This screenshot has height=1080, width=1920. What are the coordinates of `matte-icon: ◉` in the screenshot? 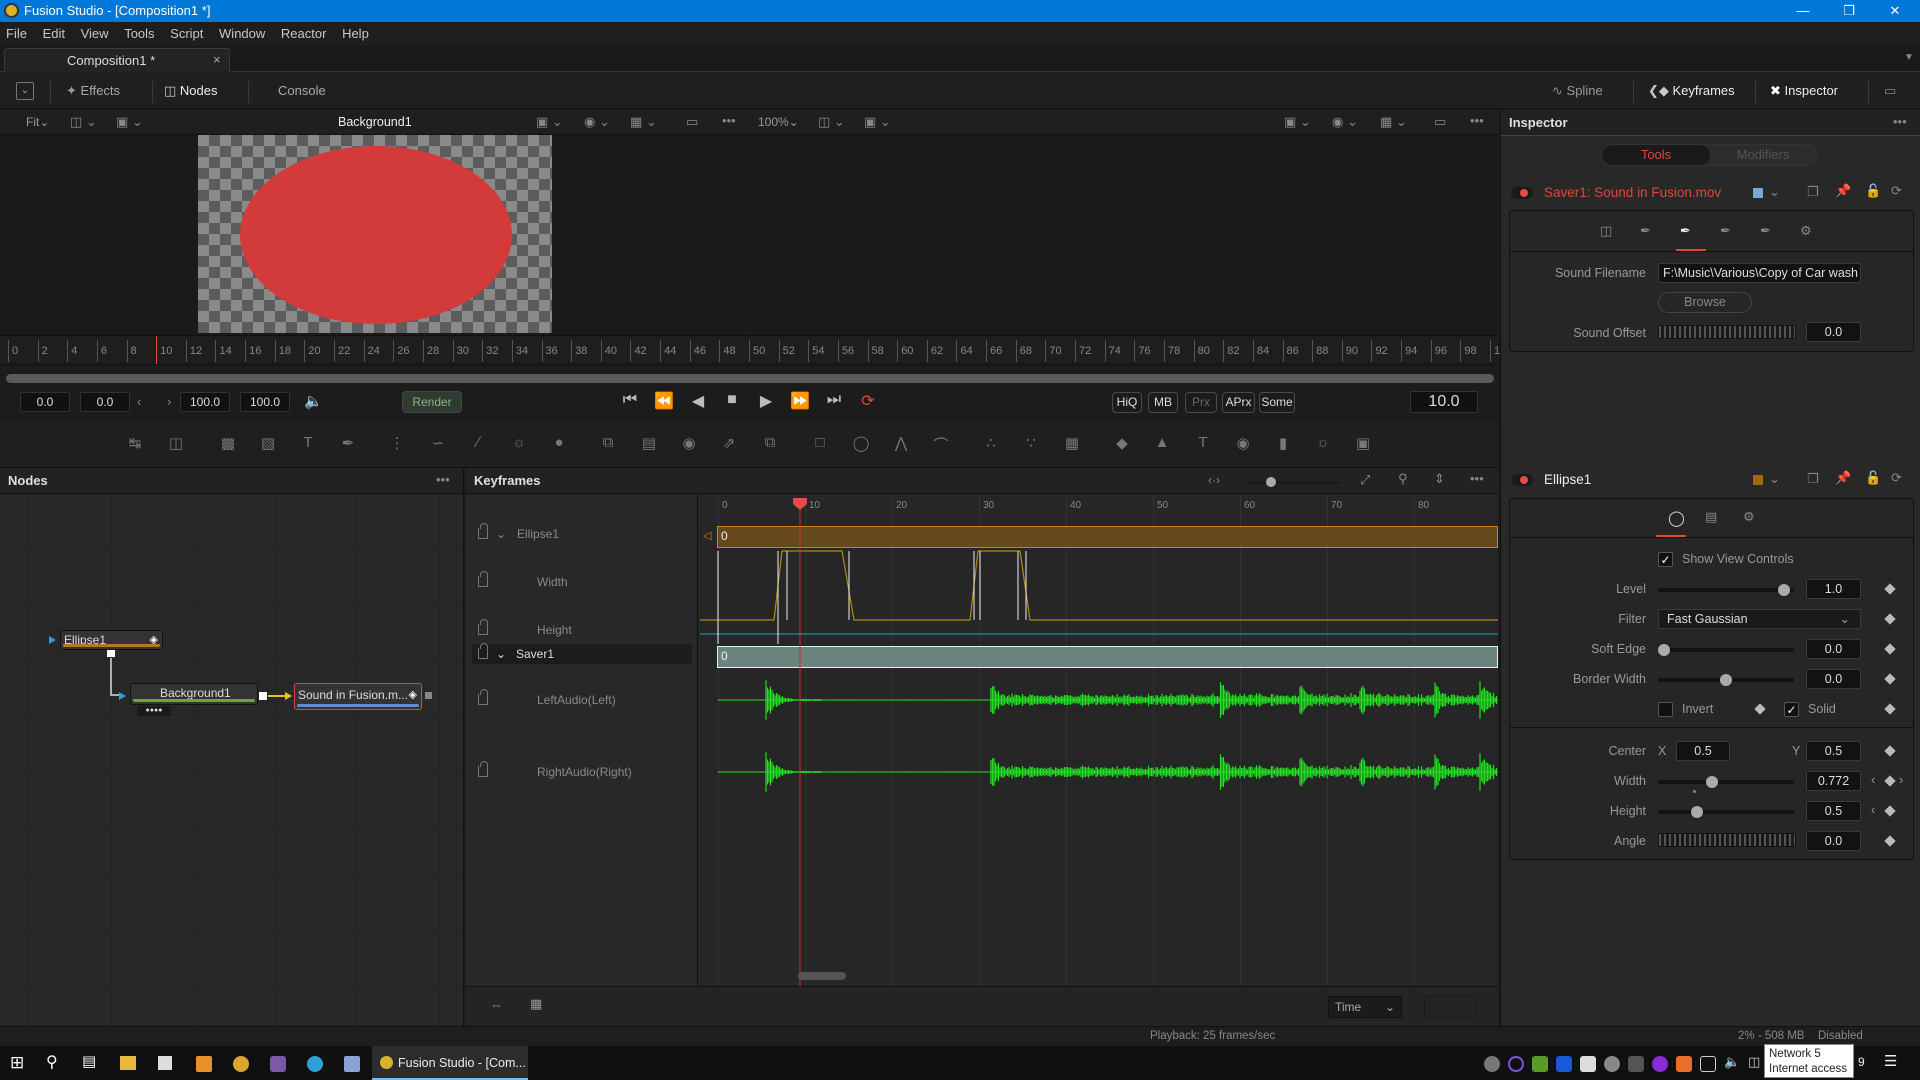 It's located at (689, 444).